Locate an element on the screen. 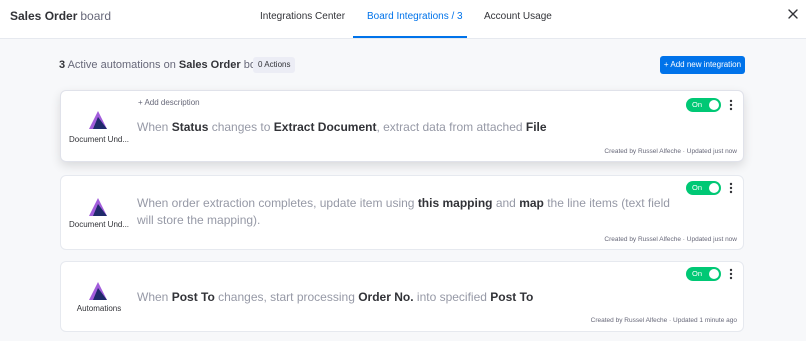 Image resolution: width=806 pixels, height=341 pixels. sentence-text: into specified is located at coordinates (452, 297).